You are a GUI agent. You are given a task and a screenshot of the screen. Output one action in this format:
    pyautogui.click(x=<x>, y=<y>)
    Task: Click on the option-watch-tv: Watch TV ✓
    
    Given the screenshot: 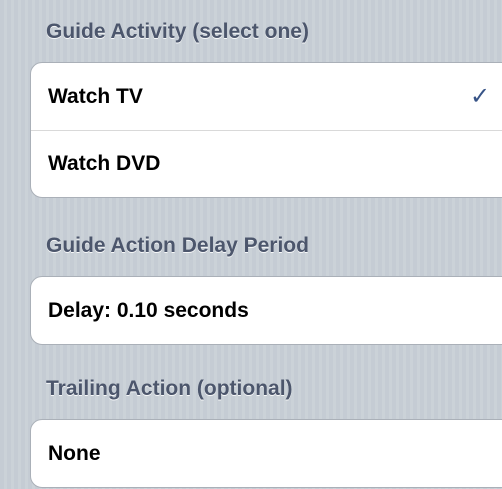 What is the action you would take?
    pyautogui.click(x=266, y=96)
    